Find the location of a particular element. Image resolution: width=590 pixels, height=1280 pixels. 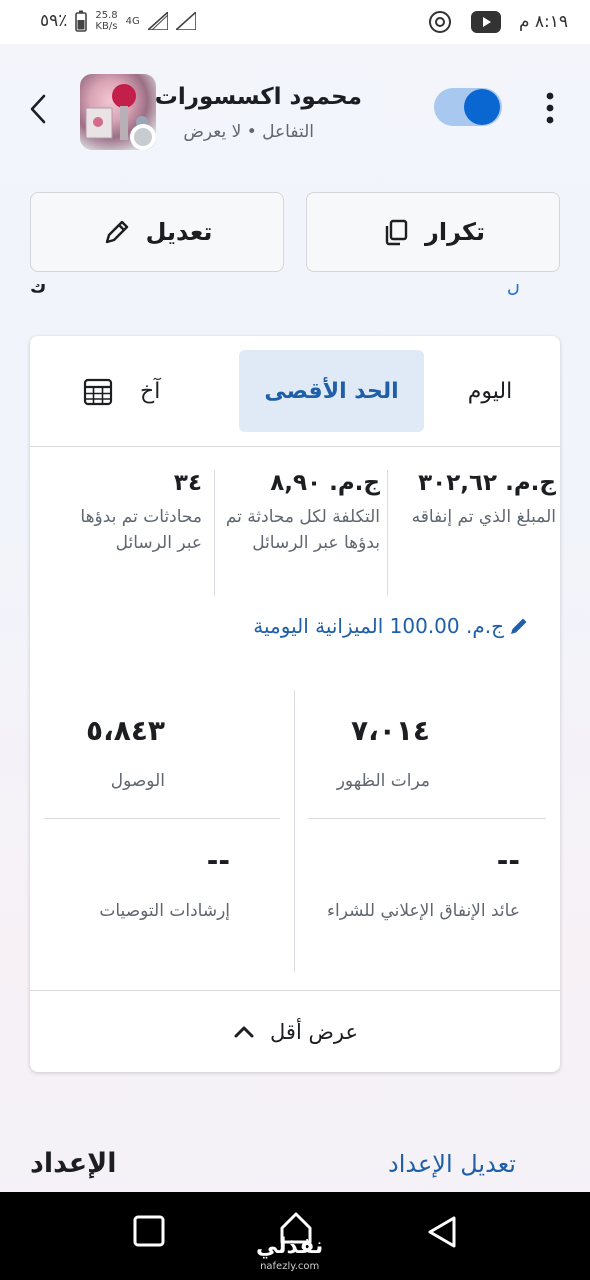

daily-budget-text: ج.م. 100.00 الميزانية اليومية is located at coordinates (378, 626).